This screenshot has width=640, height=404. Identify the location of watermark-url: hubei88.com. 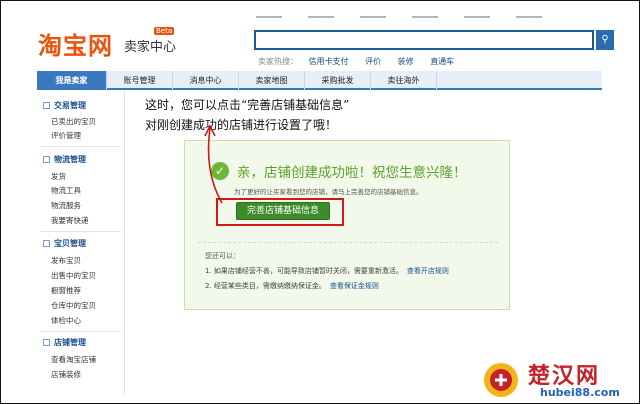
(580, 392).